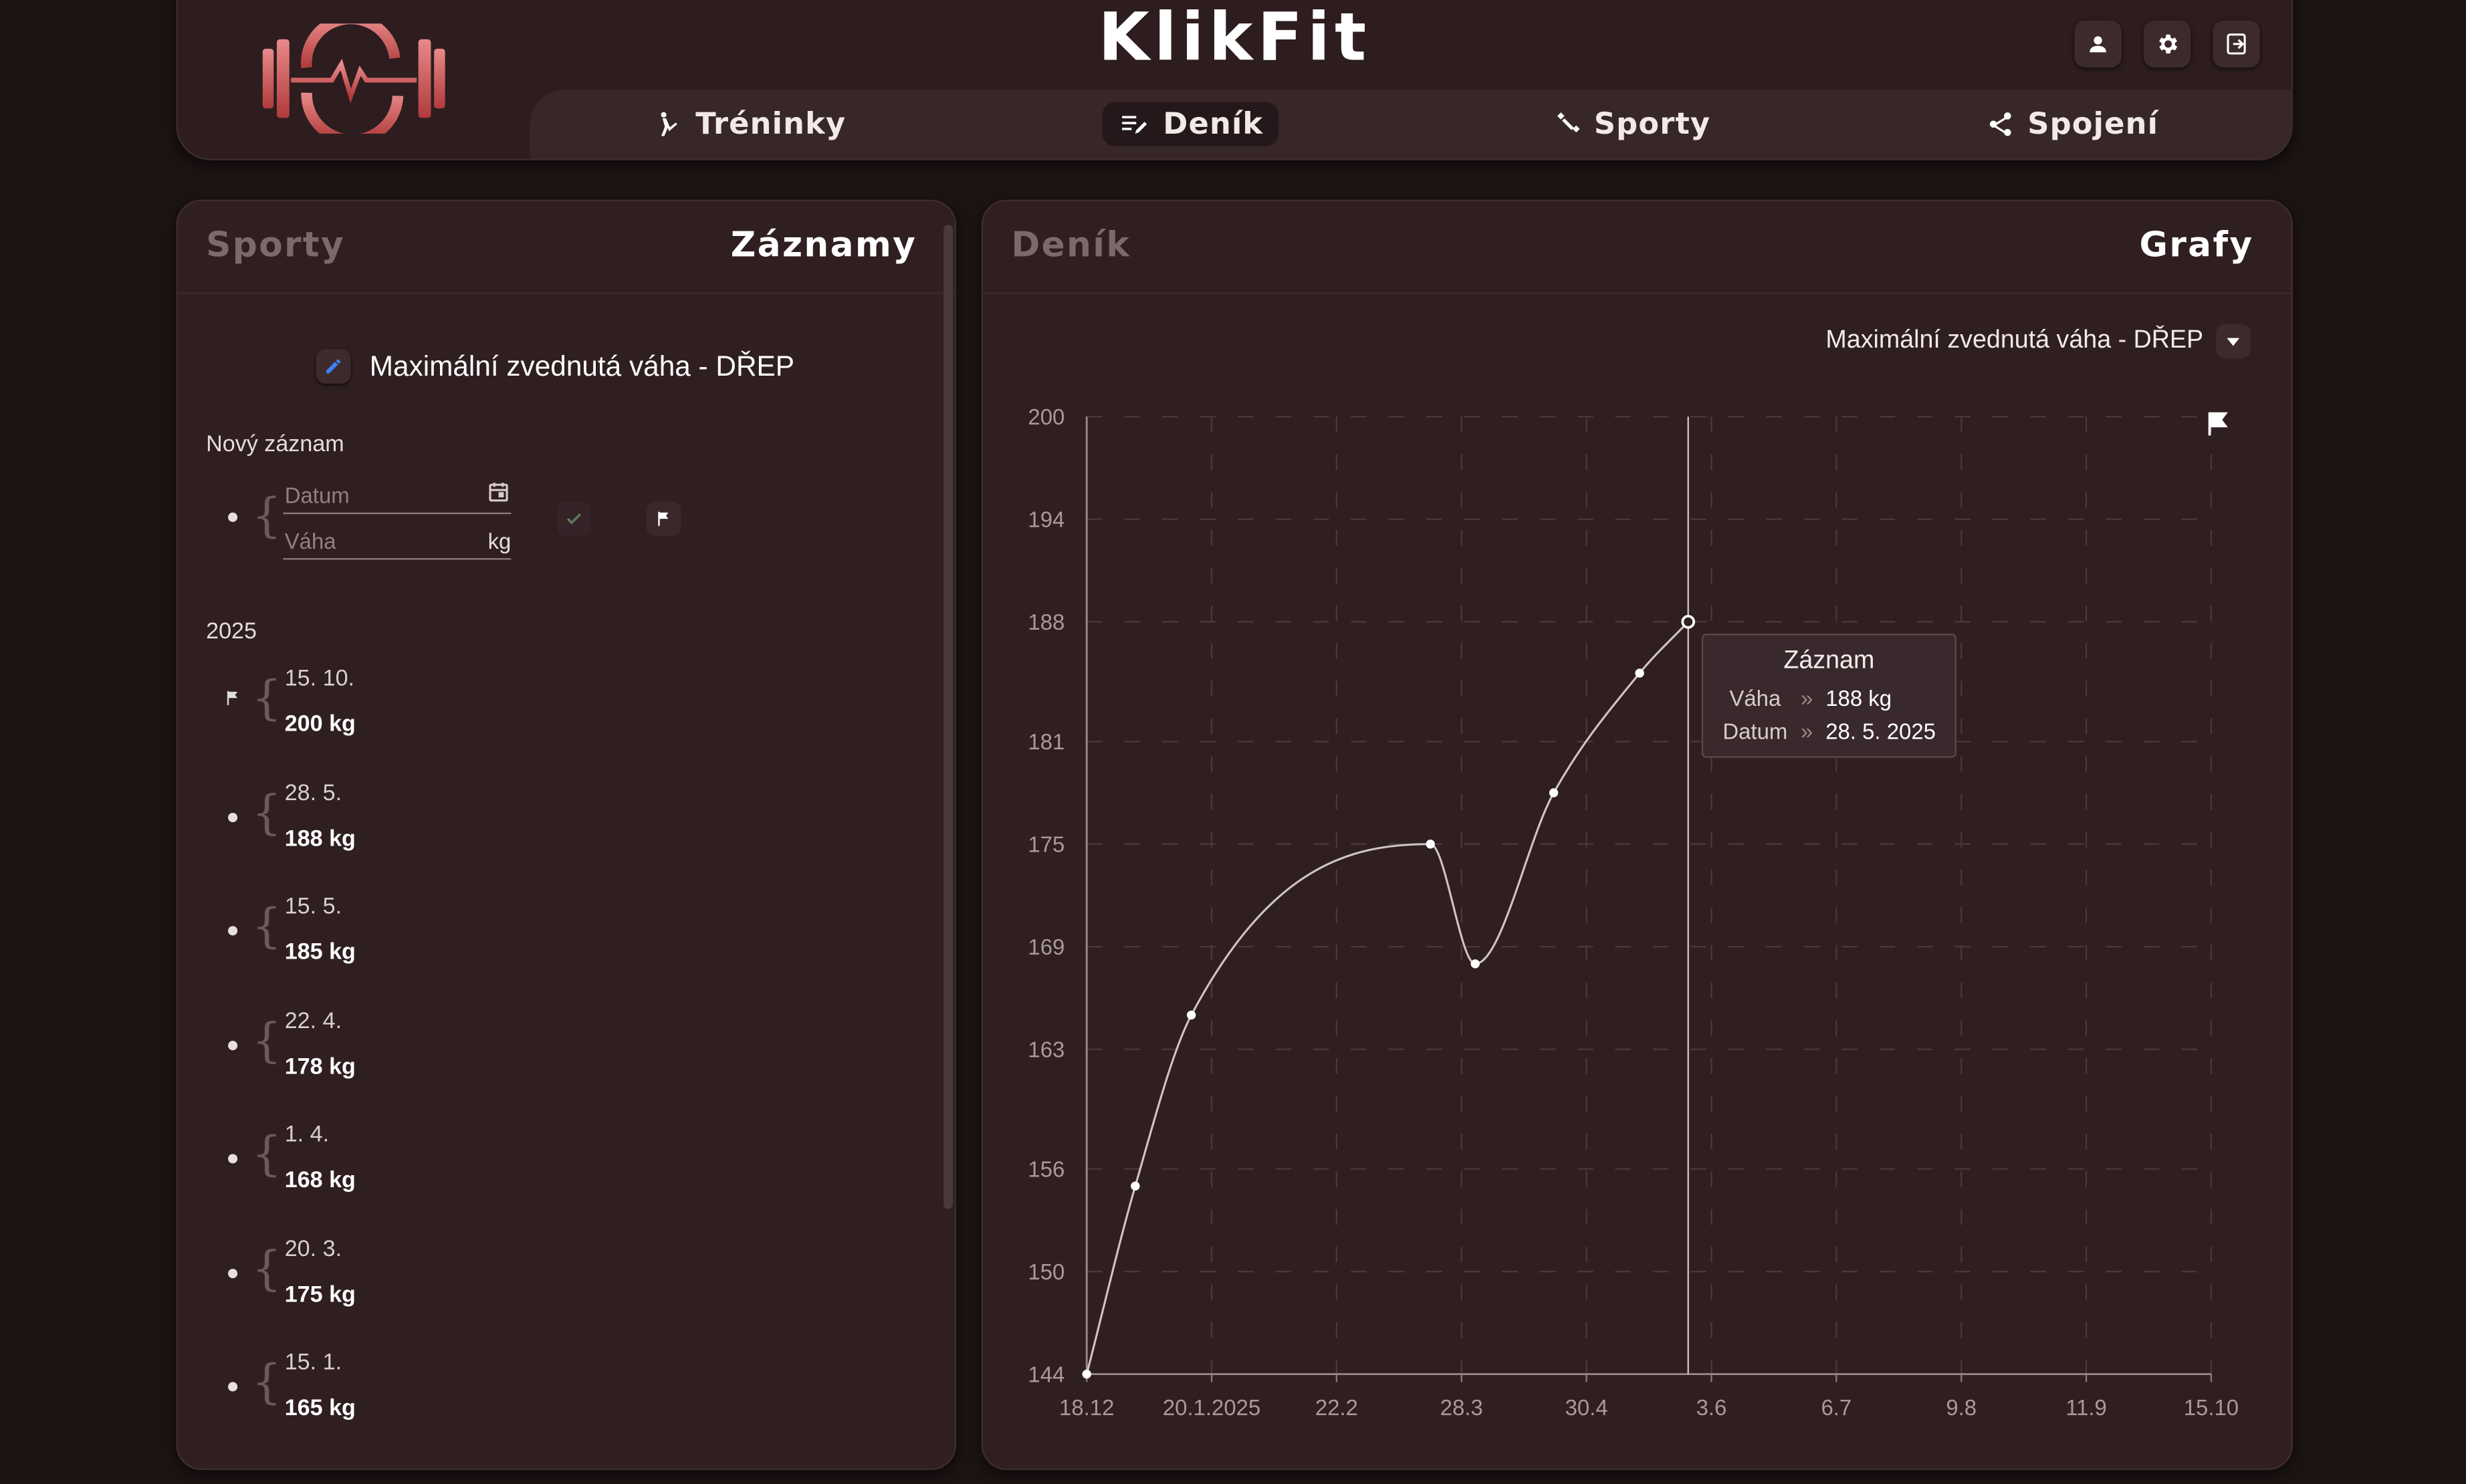  What do you see at coordinates (2098, 44) in the screenshot?
I see `user-icon` at bounding box center [2098, 44].